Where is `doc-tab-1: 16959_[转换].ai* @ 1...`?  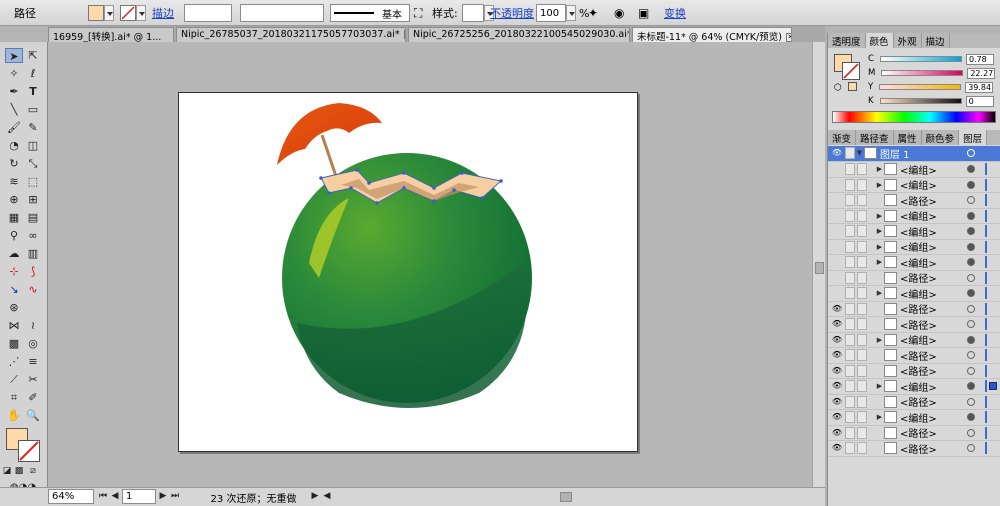
doc-tab-1: 16959_[转换].ai* @ 1... is located at coordinates (111, 34).